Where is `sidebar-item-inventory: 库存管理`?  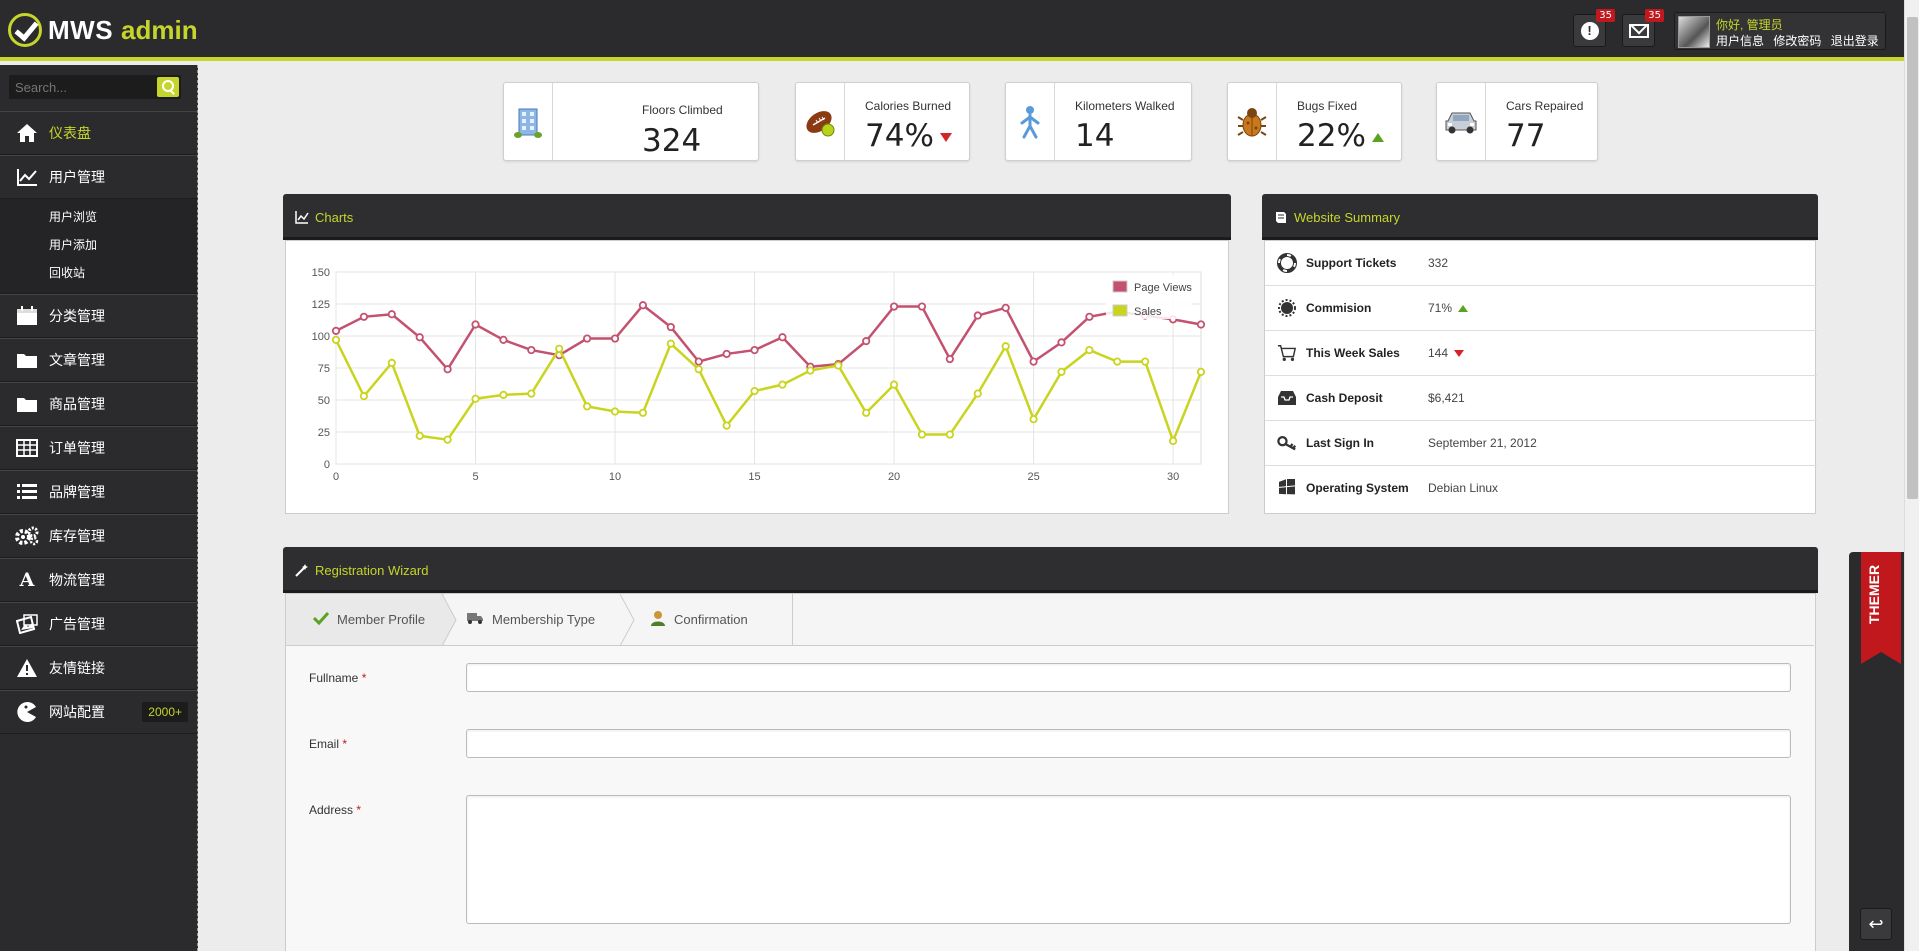
sidebar-item-inventory: 库存管理 is located at coordinates (98, 536).